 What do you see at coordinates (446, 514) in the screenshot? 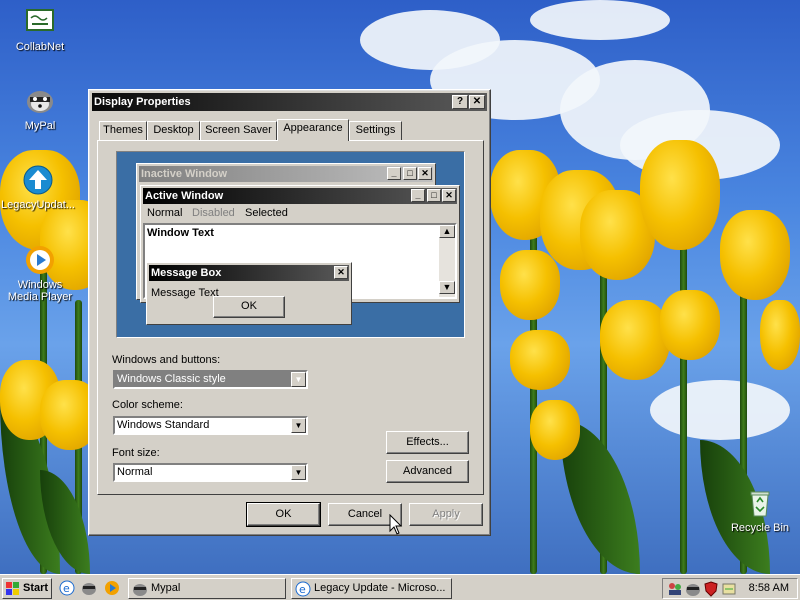
I see `apply-button: Apply` at bounding box center [446, 514].